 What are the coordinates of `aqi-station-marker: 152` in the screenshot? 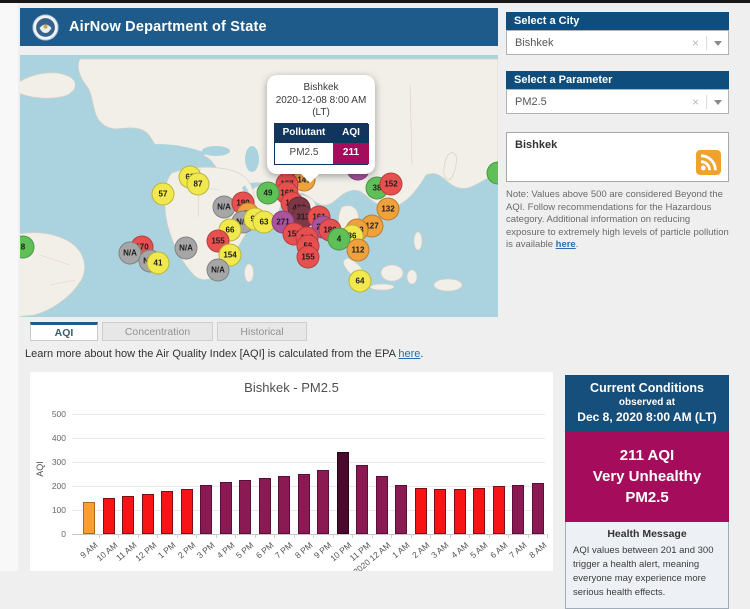 It's located at (391, 184).